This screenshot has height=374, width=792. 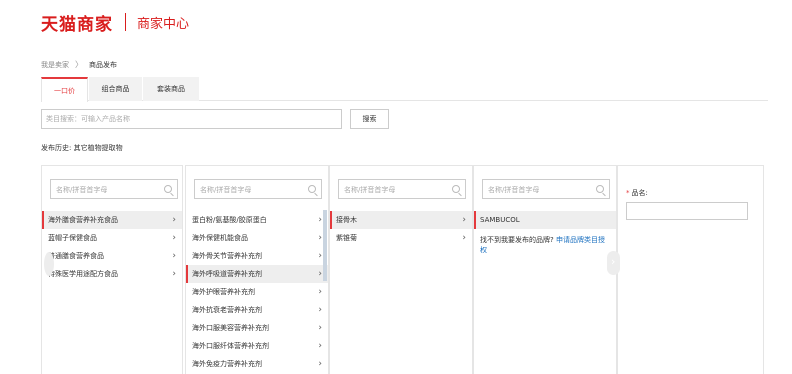 What do you see at coordinates (191, 119) in the screenshot?
I see `category-search-input` at bounding box center [191, 119].